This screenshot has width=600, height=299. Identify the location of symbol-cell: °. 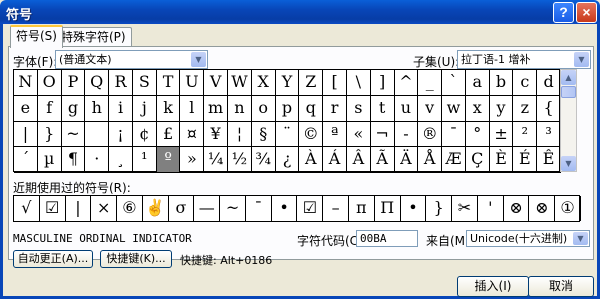
(477, 134).